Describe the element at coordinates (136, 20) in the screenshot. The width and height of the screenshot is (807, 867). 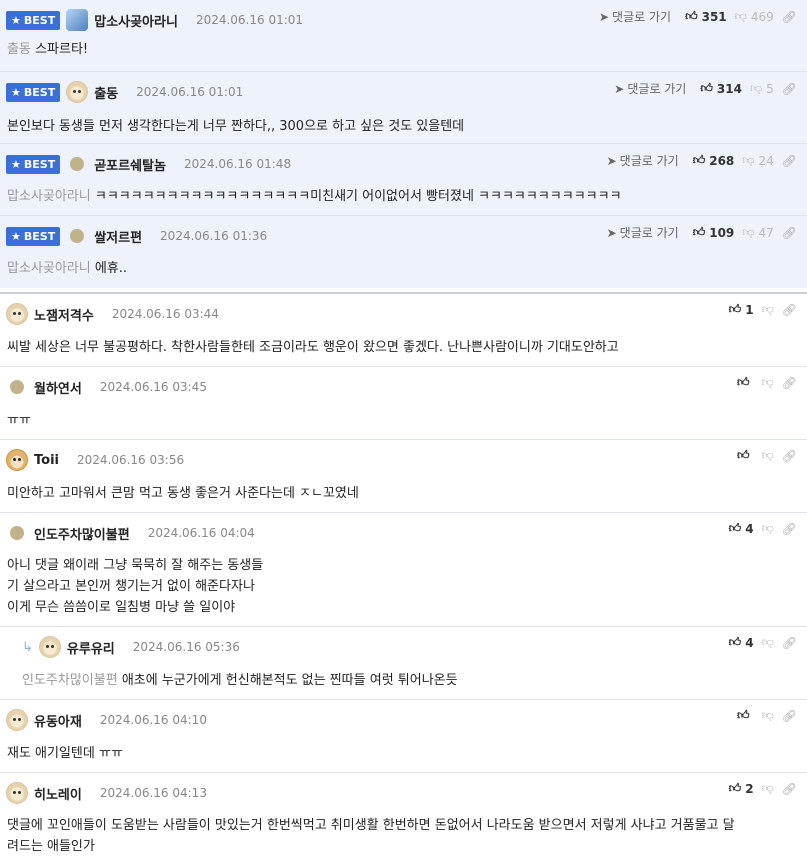
I see `nickname: 맙소사곶아라니` at that location.